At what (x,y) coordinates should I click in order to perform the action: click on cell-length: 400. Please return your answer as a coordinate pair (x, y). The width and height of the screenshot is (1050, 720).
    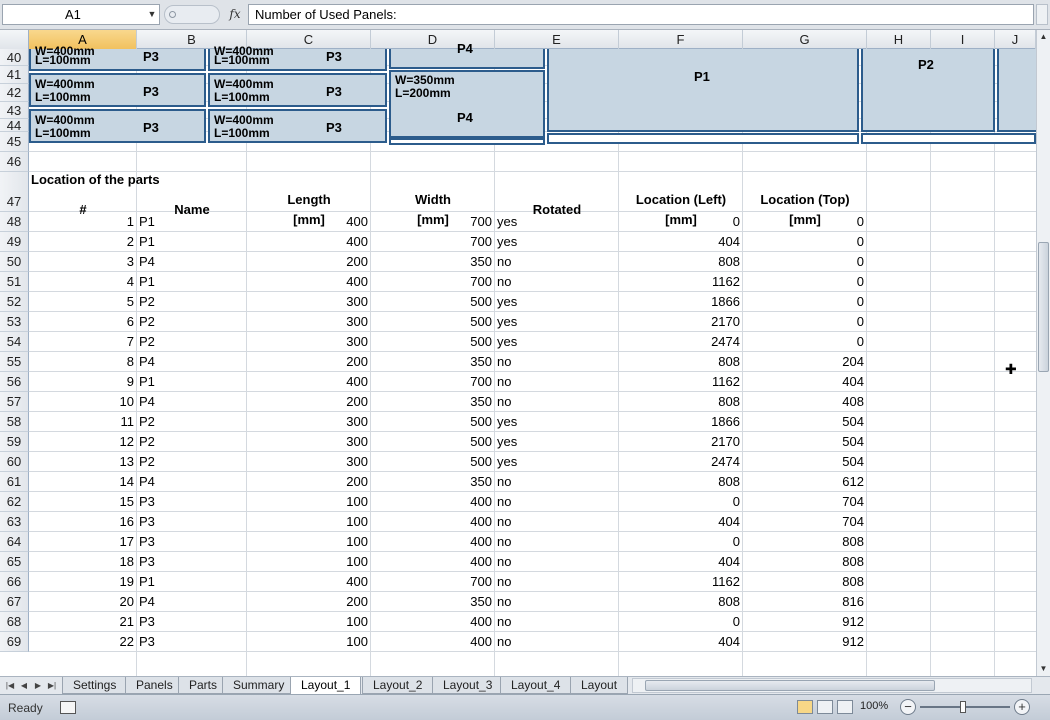
    Looking at the image, I should click on (309, 222).